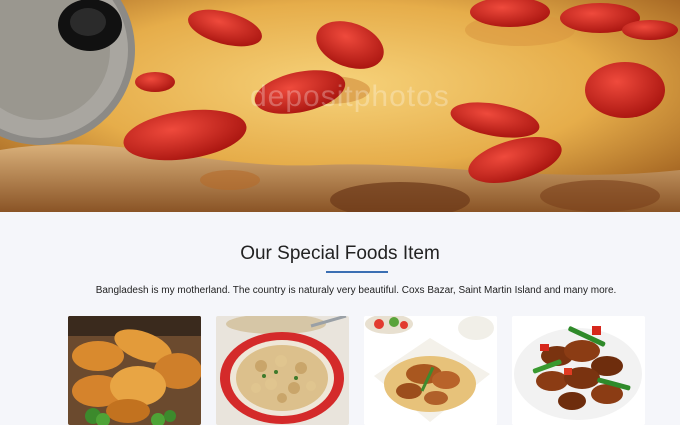 The image size is (680, 425). I want to click on food-card-chili-chicken, so click(578, 370).